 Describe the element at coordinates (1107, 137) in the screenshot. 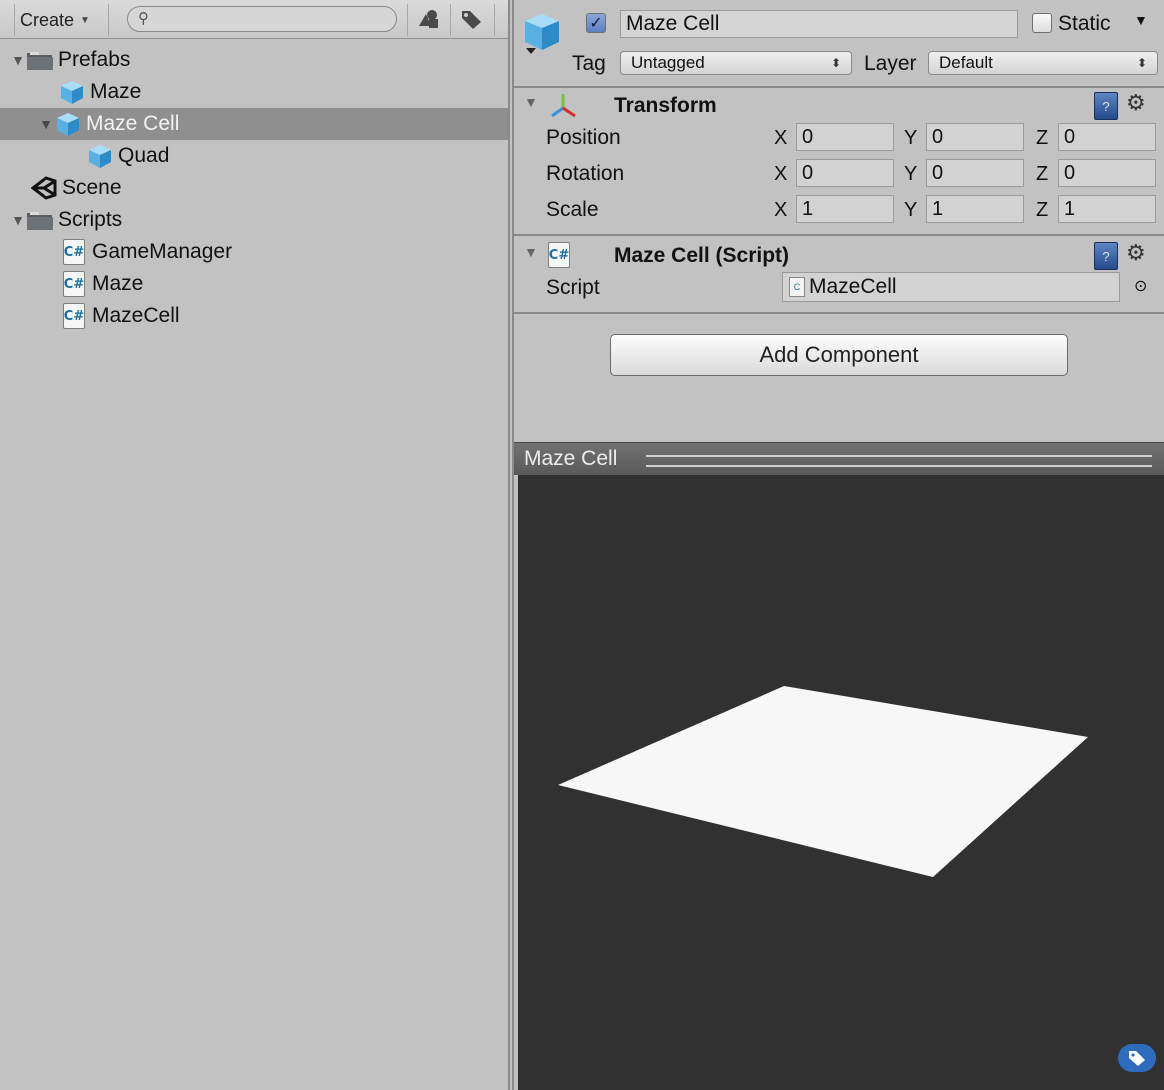

I see `position-z-field: 0` at that location.